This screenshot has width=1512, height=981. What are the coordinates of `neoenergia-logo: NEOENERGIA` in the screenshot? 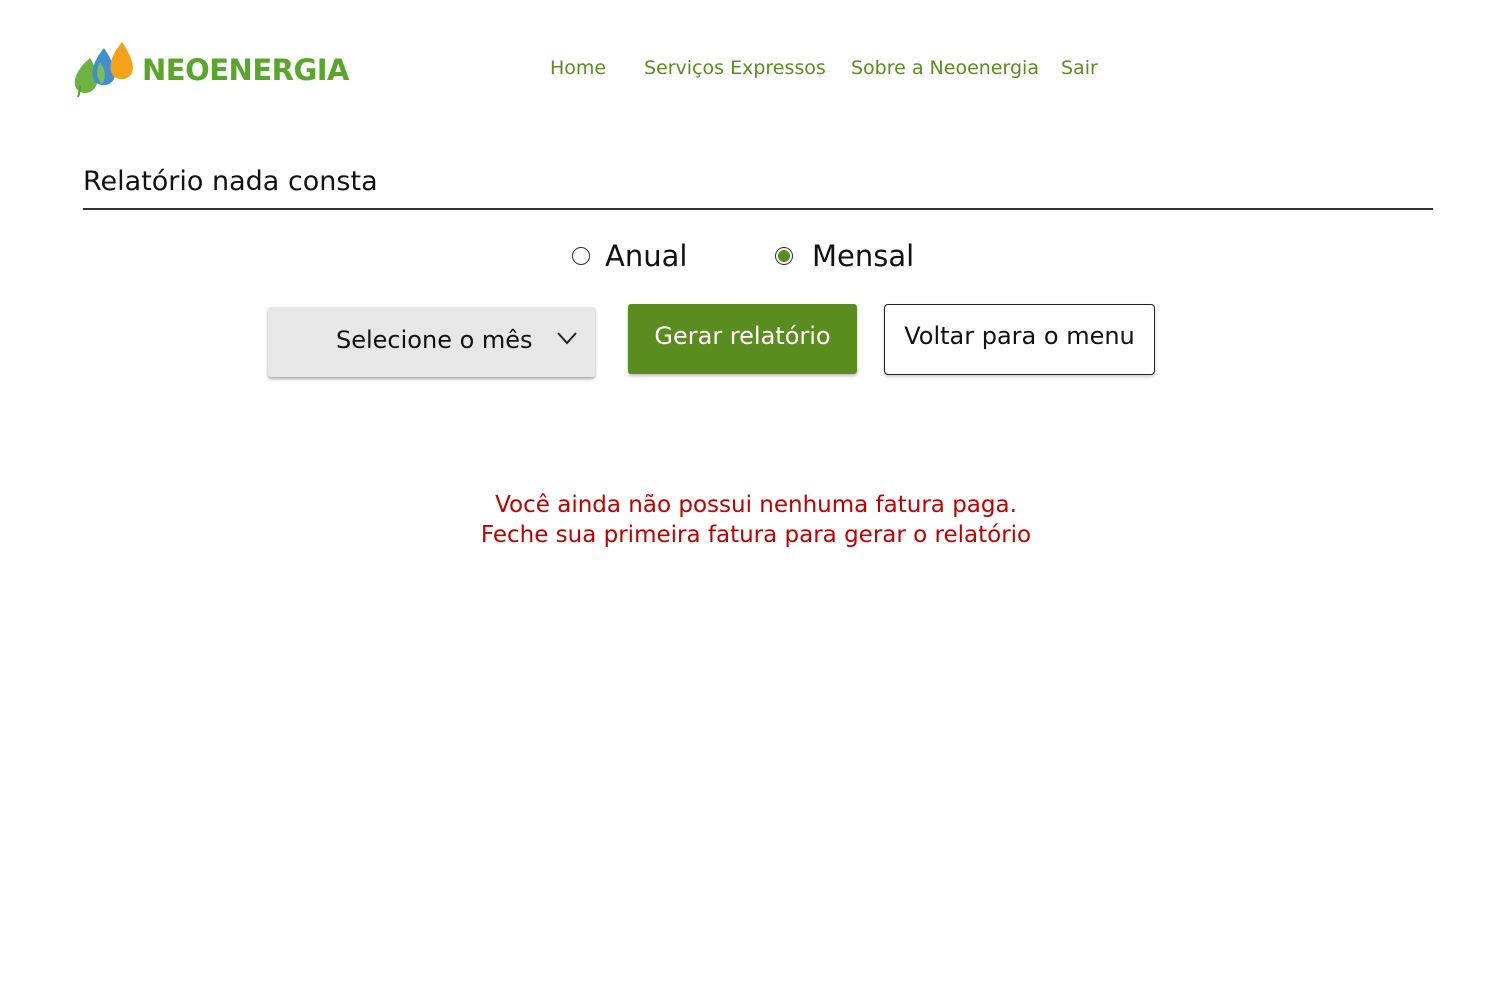 It's located at (211, 69).